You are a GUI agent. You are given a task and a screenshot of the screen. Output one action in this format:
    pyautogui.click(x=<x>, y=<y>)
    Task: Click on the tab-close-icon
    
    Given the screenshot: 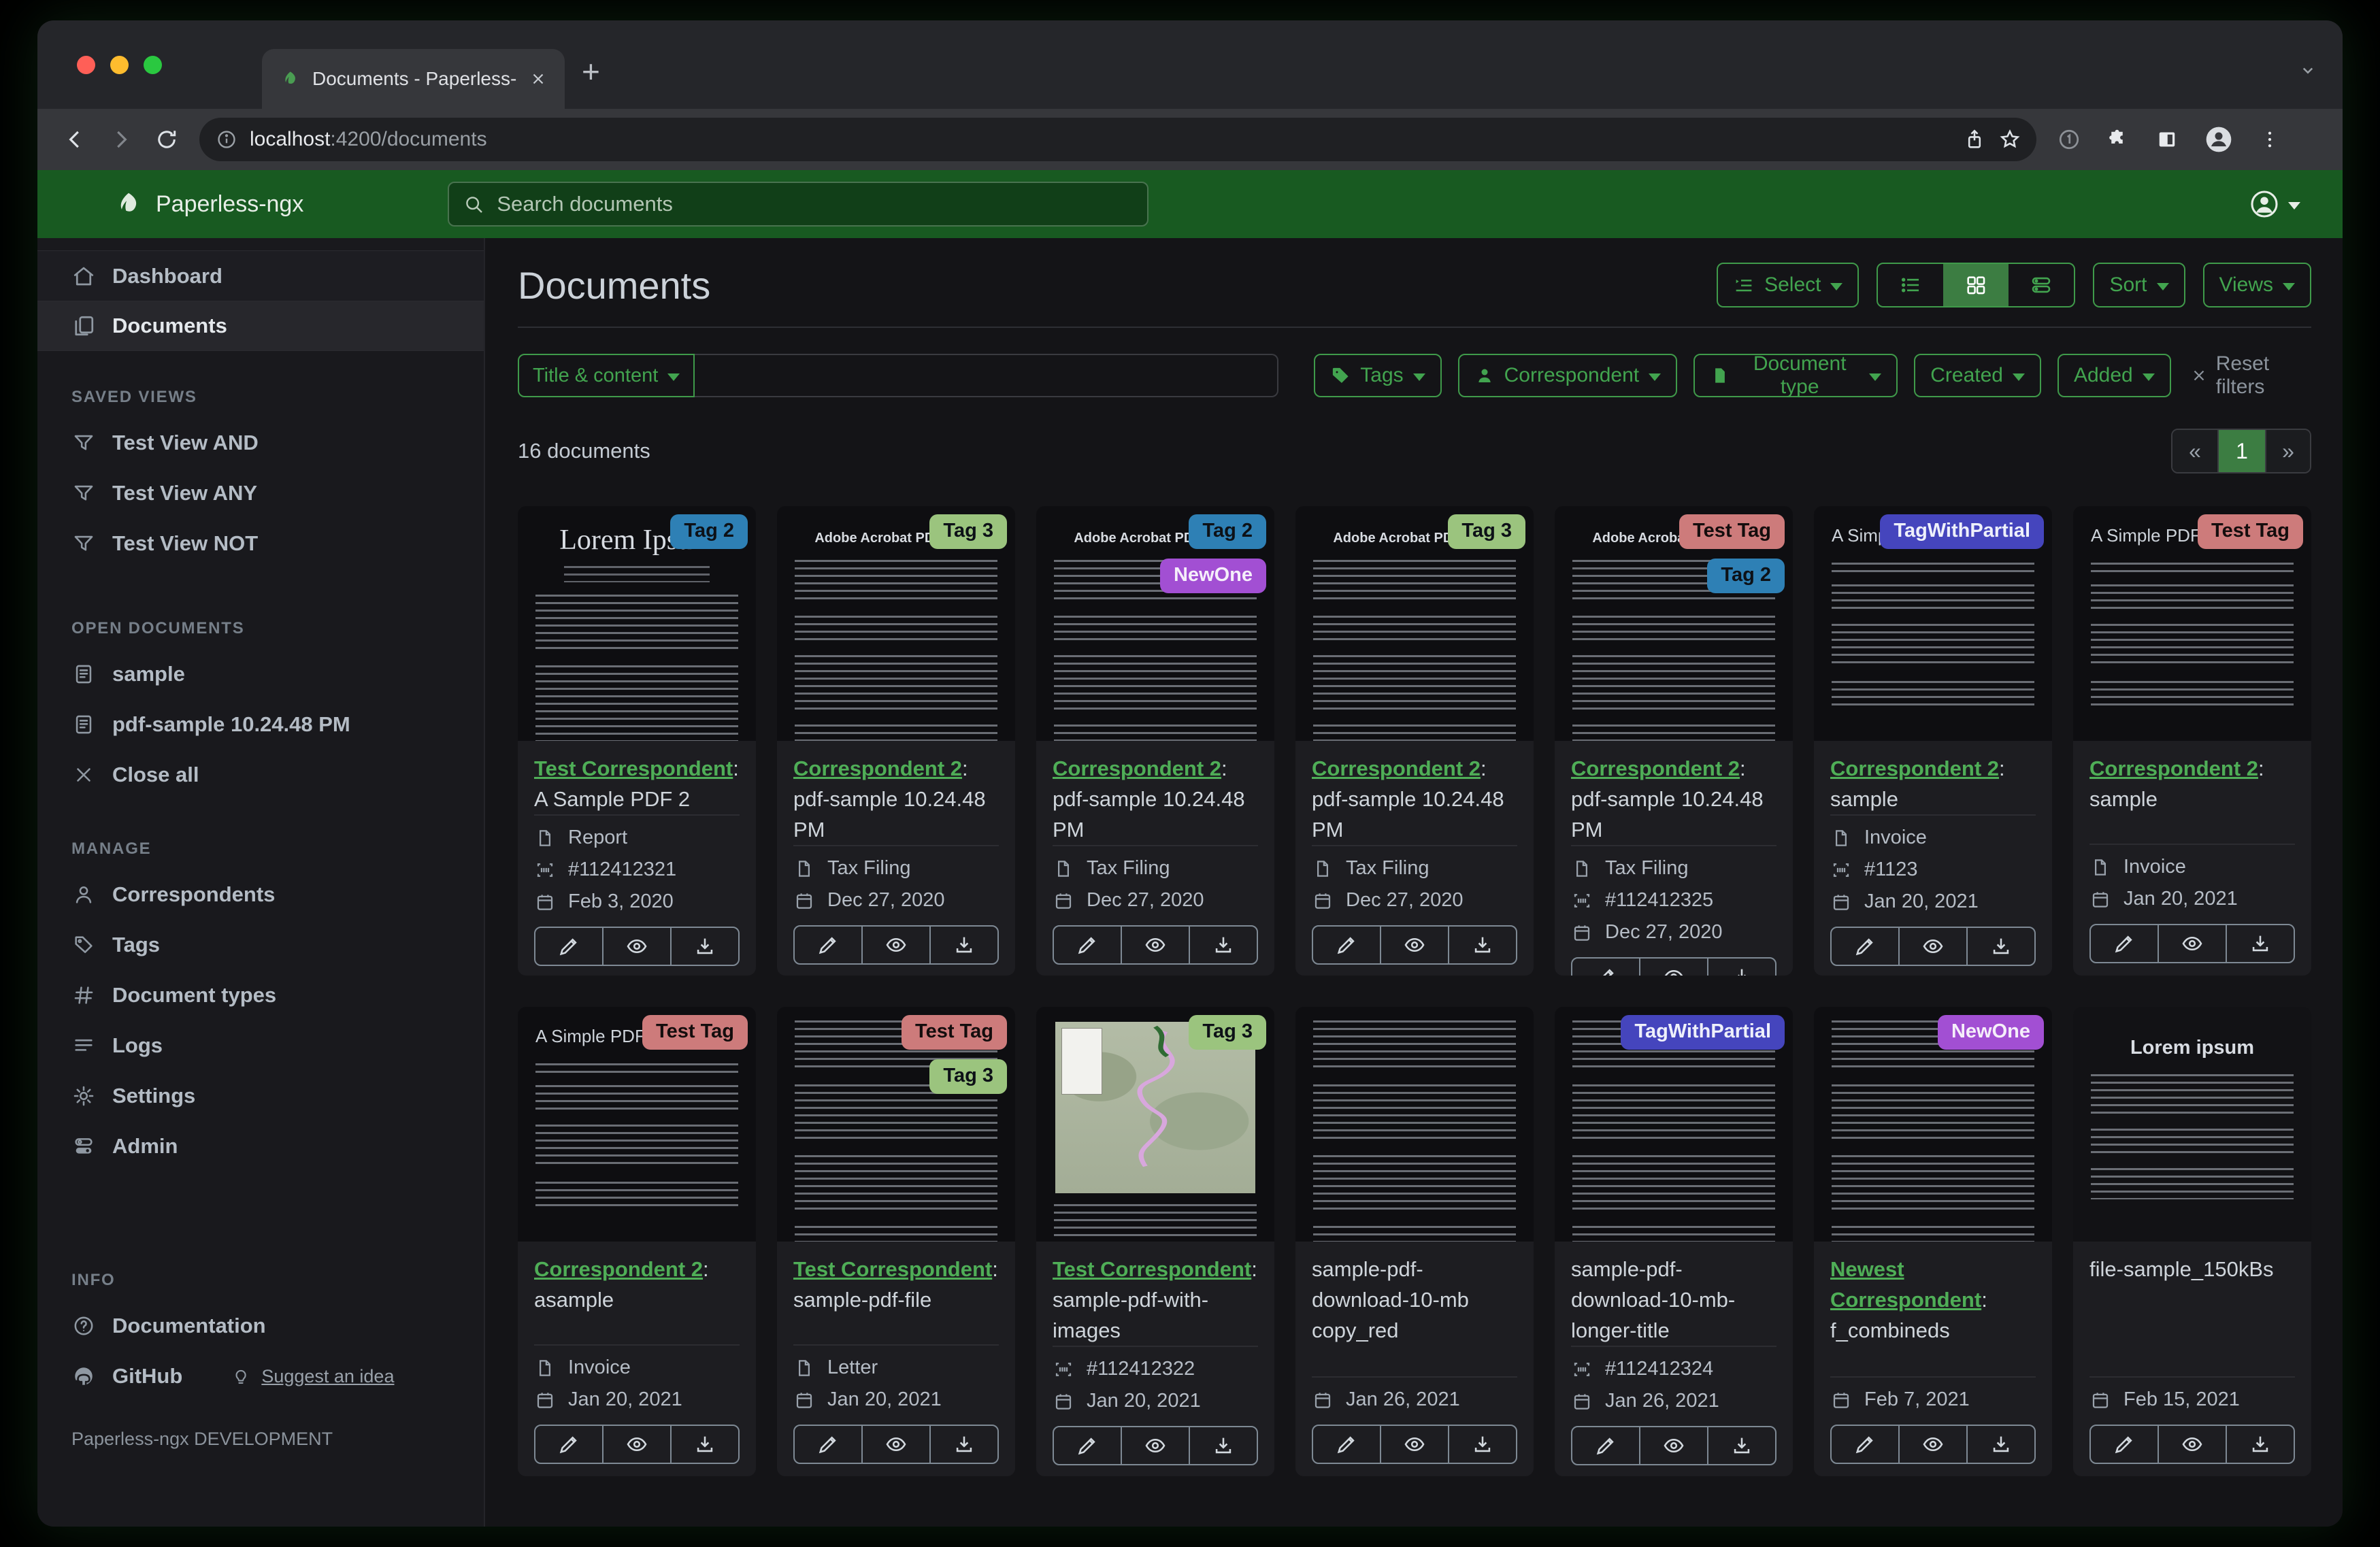 What is the action you would take?
    pyautogui.click(x=538, y=79)
    